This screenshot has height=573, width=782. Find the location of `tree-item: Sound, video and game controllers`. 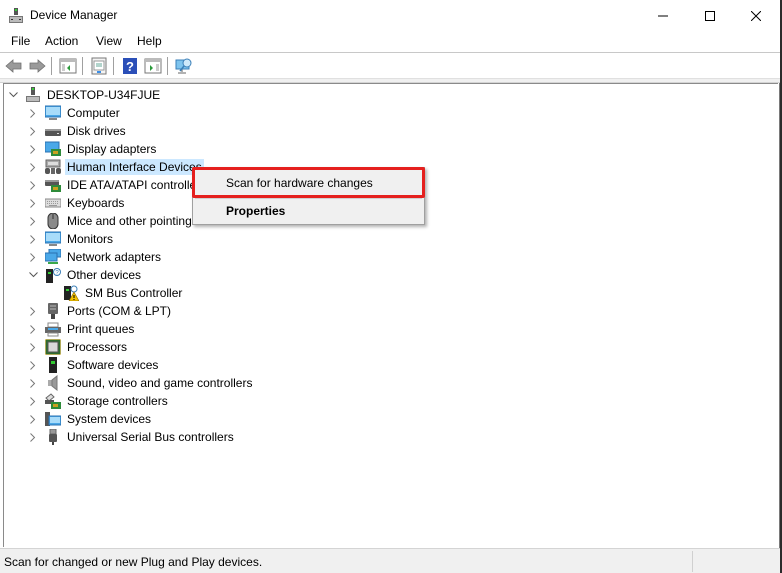

tree-item: Sound, video and game controllers is located at coordinates (140, 383).